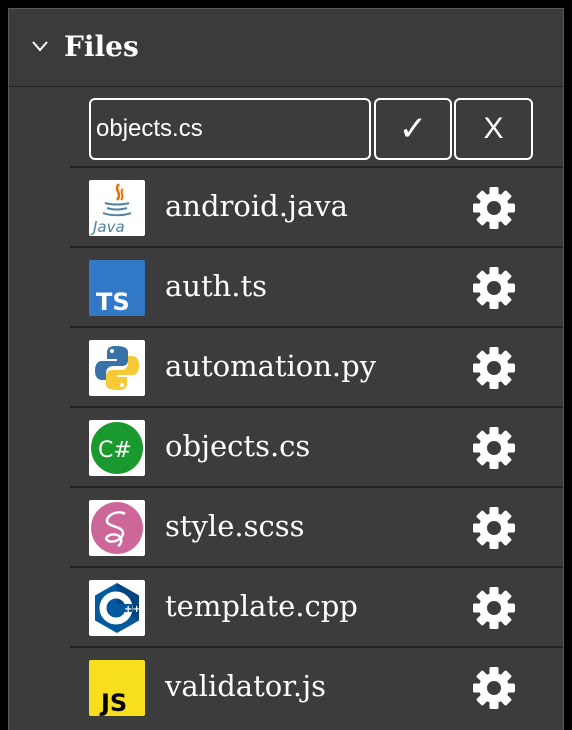 The width and height of the screenshot is (572, 730). I want to click on file-row: ++ template.cpp, so click(316, 608).